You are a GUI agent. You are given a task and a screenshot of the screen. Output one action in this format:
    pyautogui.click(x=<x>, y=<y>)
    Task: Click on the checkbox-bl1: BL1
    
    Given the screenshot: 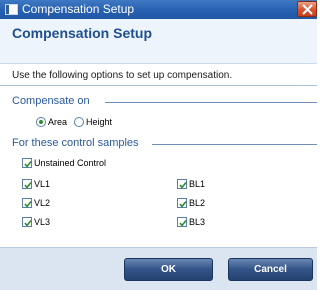 What is the action you would take?
    pyautogui.click(x=191, y=184)
    